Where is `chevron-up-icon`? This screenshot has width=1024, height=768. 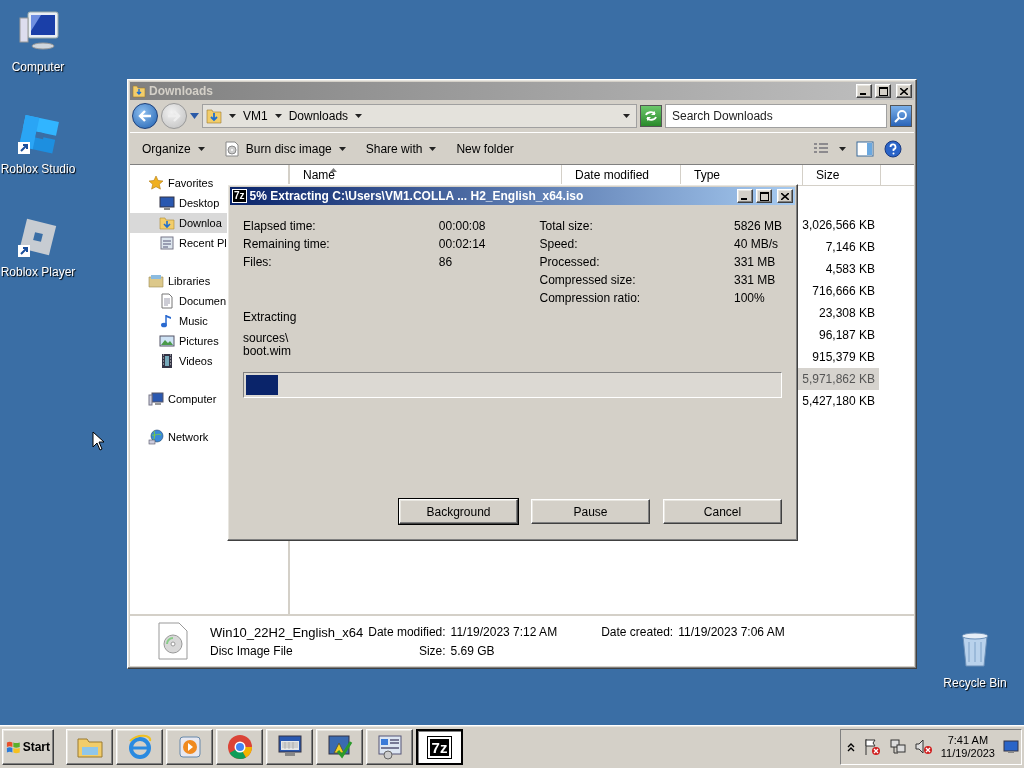 chevron-up-icon is located at coordinates (850, 747).